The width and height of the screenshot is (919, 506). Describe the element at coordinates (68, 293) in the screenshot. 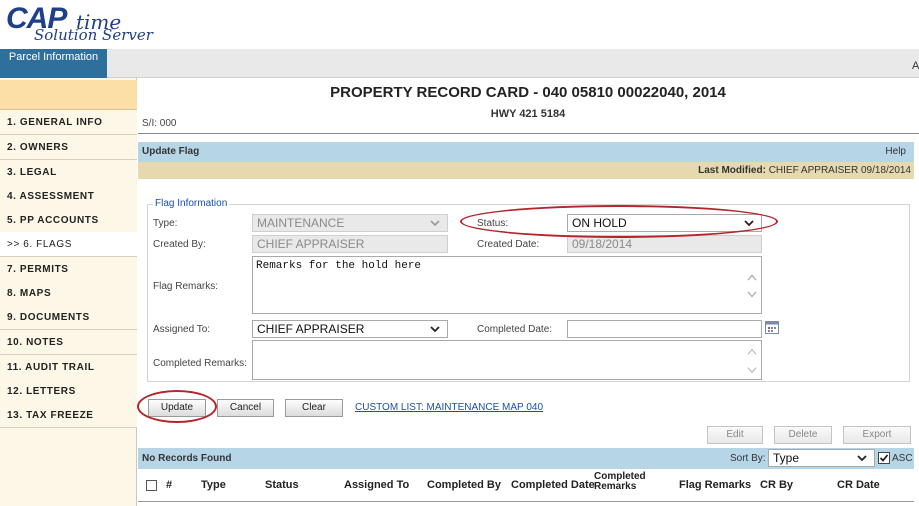

I see `sidebar-item-maps: 8. MAPS` at that location.